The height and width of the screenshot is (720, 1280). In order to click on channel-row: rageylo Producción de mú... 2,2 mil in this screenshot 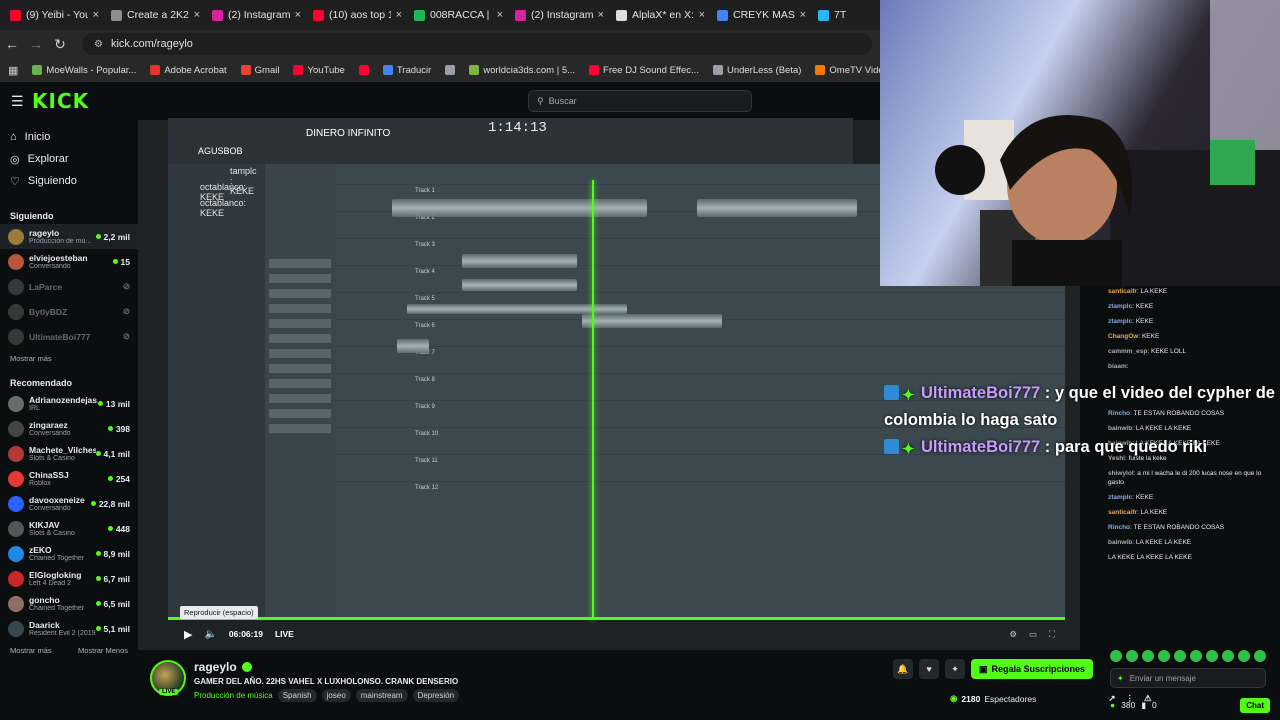, I will do `click(69, 236)`.